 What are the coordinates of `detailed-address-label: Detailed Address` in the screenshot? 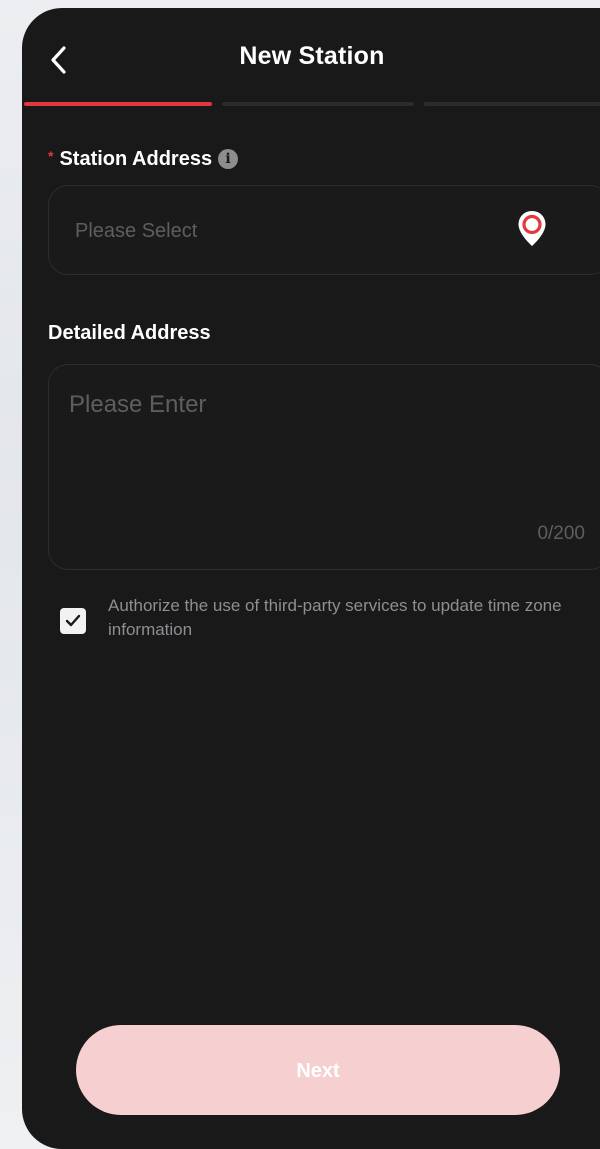 It's located at (129, 333).